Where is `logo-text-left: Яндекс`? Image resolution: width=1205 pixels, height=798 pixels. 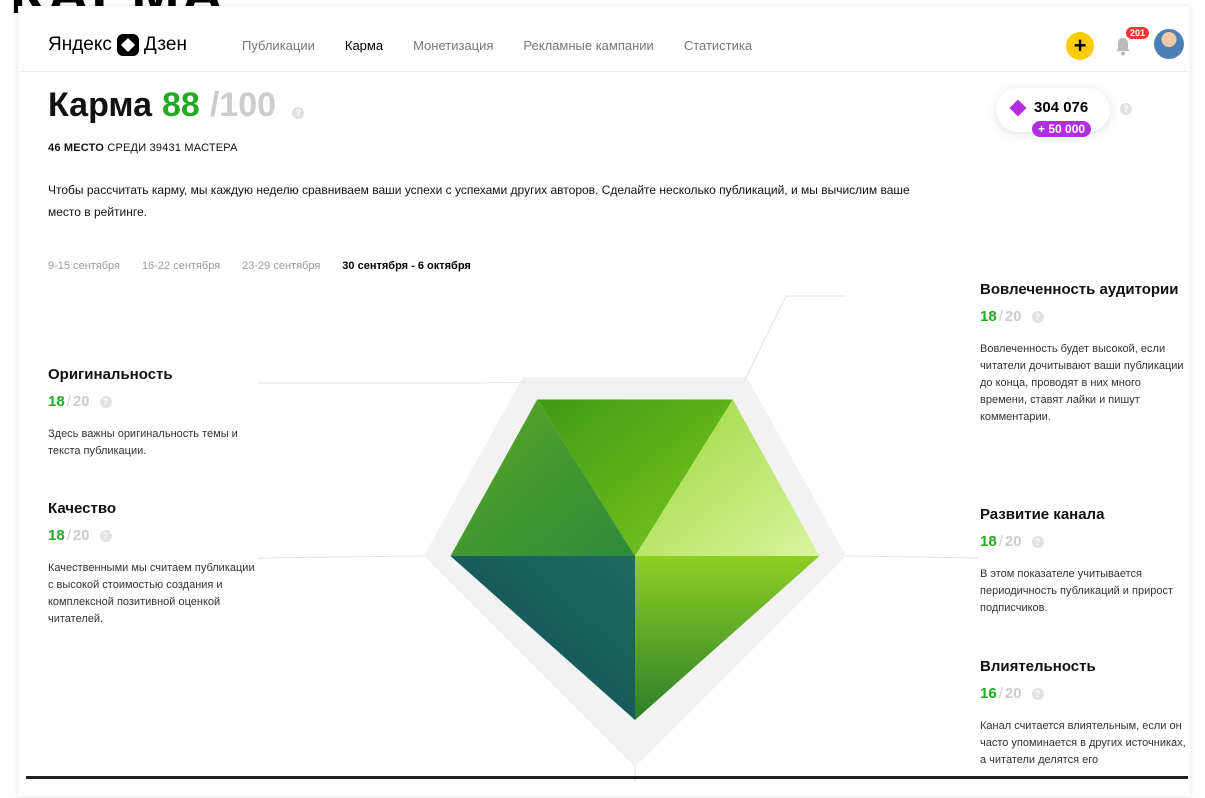 logo-text-left: Яндекс is located at coordinates (80, 44).